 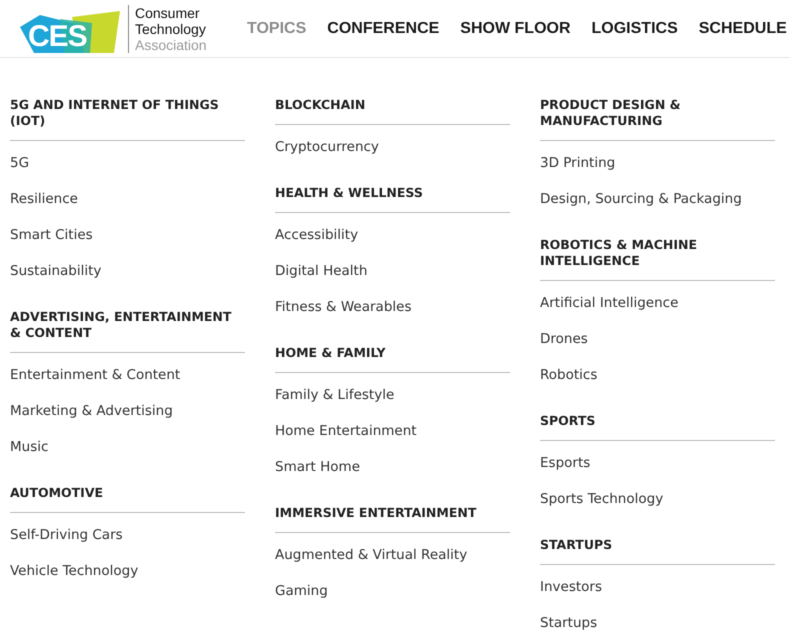 I want to click on topic-link: Cryptocurrency, so click(x=392, y=147).